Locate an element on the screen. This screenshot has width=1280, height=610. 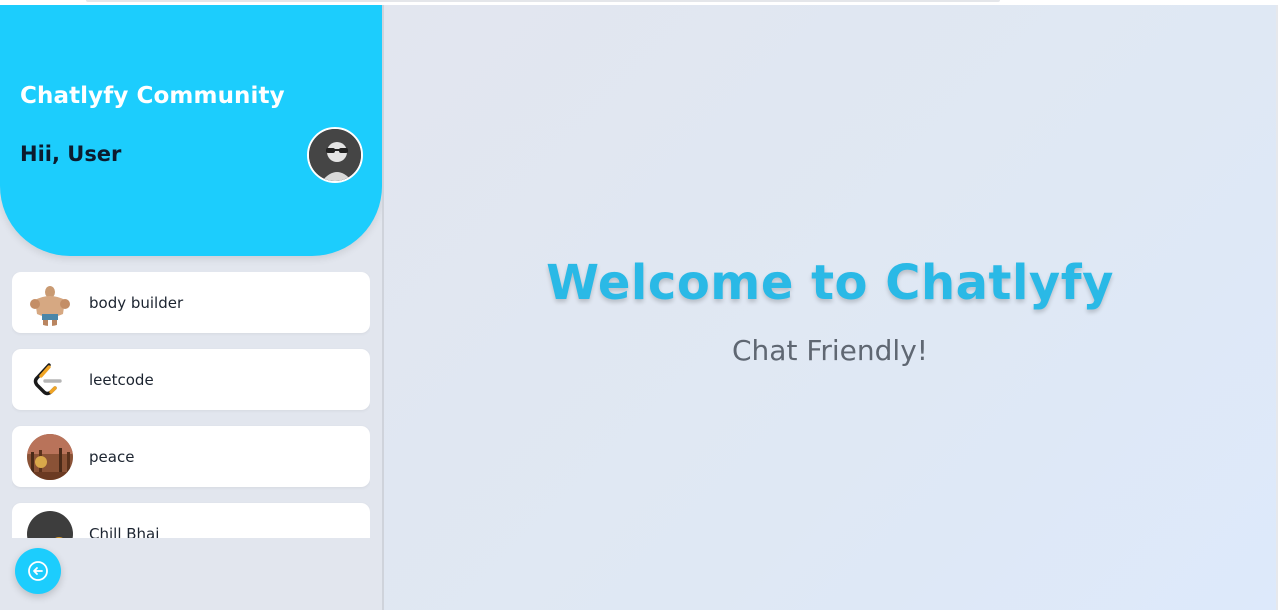
chat-item-chill-bhai: Chill Bhai is located at coordinates (191, 520).